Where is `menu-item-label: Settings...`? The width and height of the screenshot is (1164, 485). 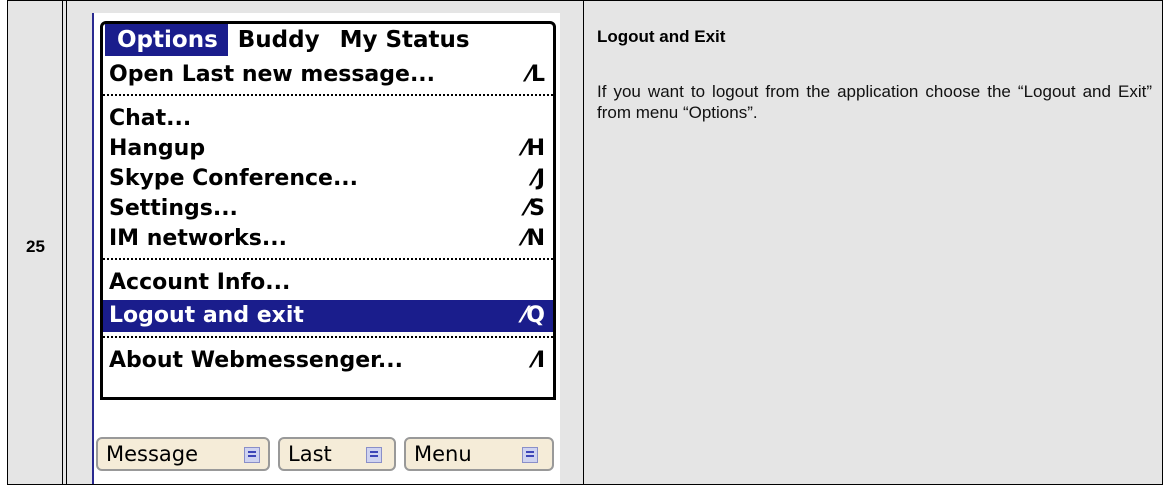
menu-item-label: Settings... is located at coordinates (173, 208).